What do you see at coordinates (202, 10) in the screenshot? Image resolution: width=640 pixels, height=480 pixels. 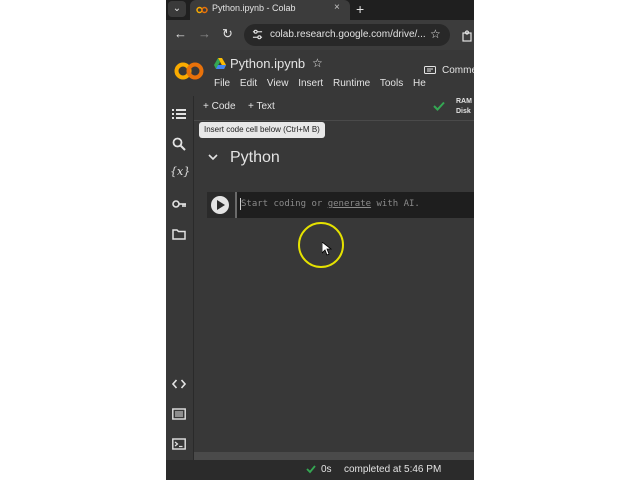 I see `colab-favicon-icon` at bounding box center [202, 10].